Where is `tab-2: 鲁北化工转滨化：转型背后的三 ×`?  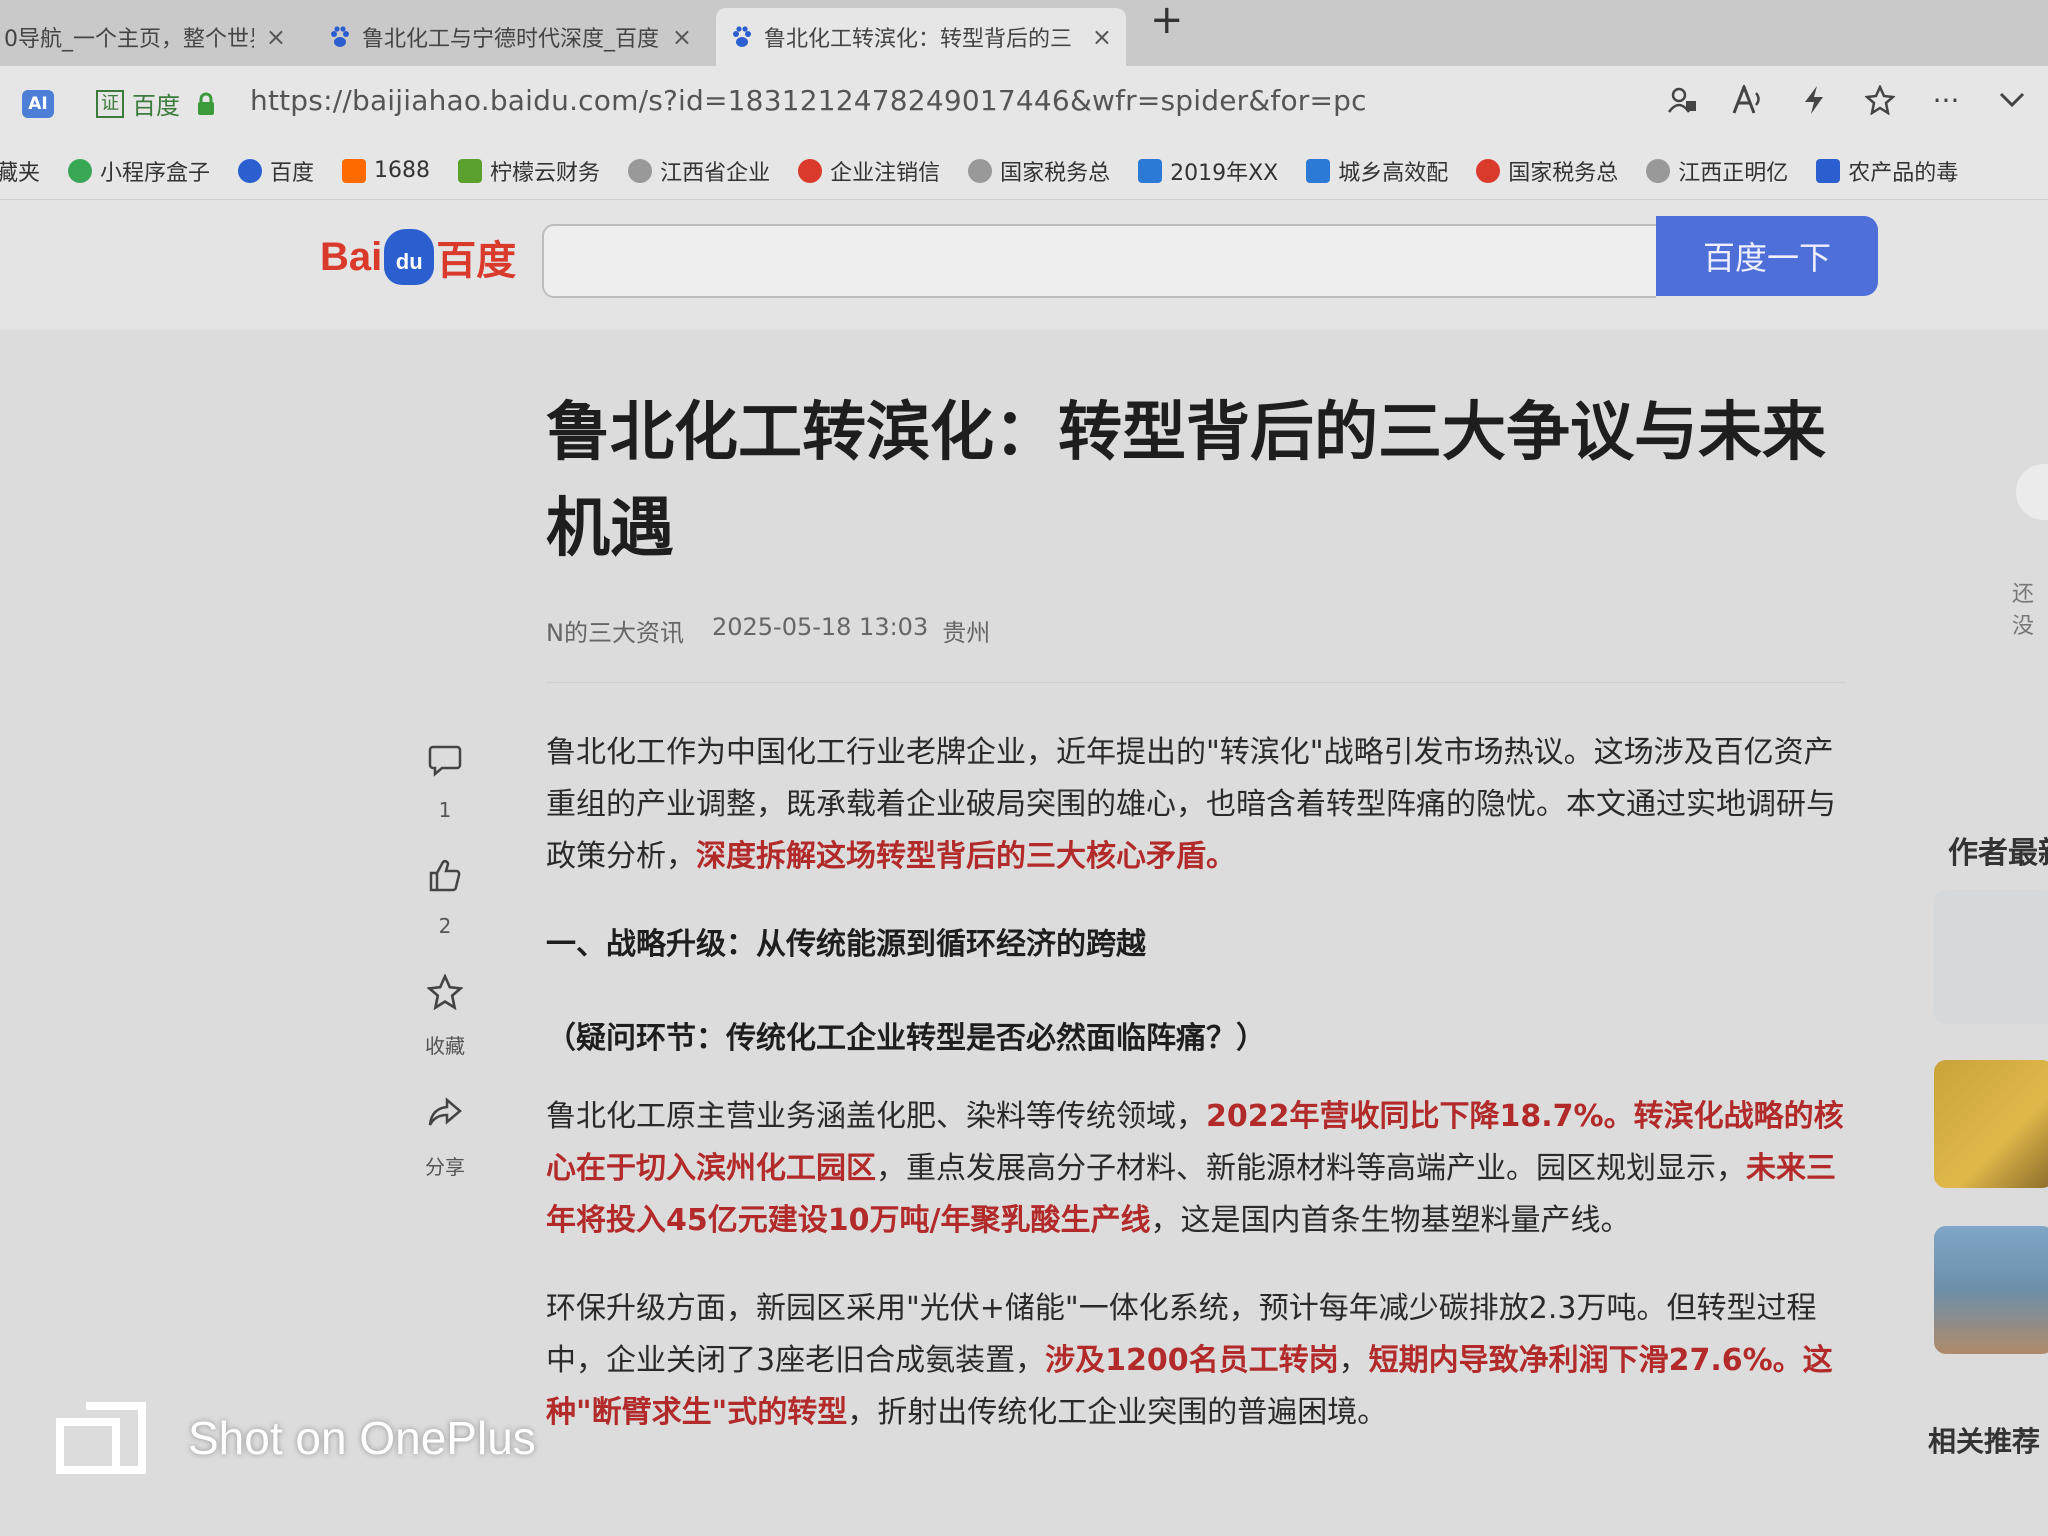
tab-2: 鲁北化工转滨化：转型背后的三 × is located at coordinates (921, 37).